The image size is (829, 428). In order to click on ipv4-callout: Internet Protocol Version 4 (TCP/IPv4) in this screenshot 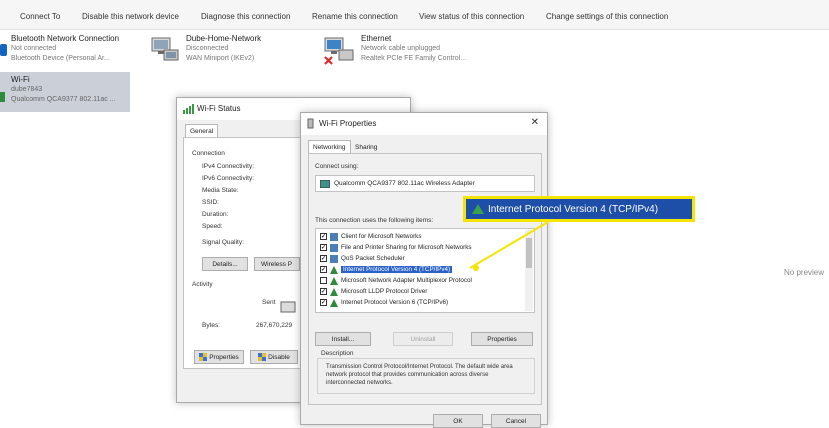, I will do `click(579, 209)`.